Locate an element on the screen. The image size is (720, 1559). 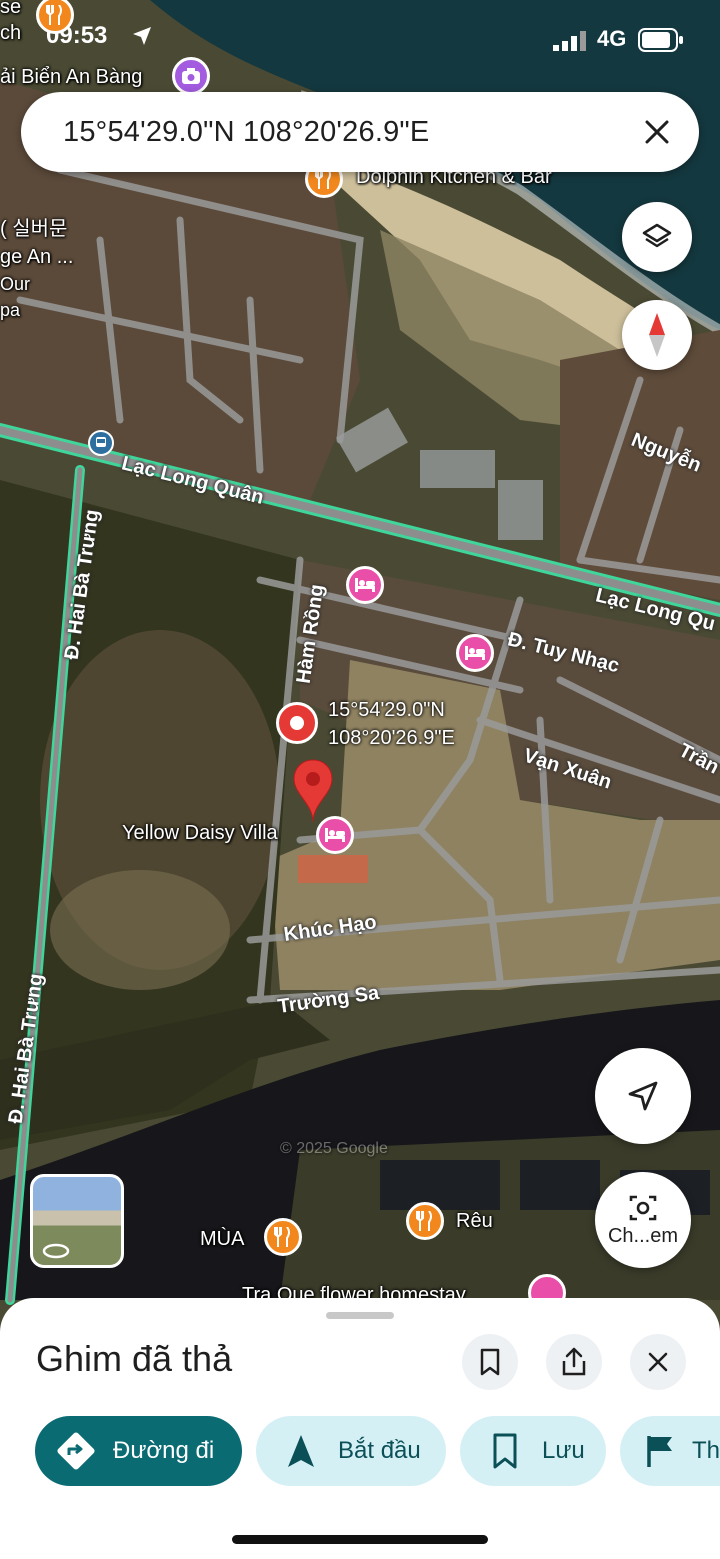
layers-icon is located at coordinates (657, 235).